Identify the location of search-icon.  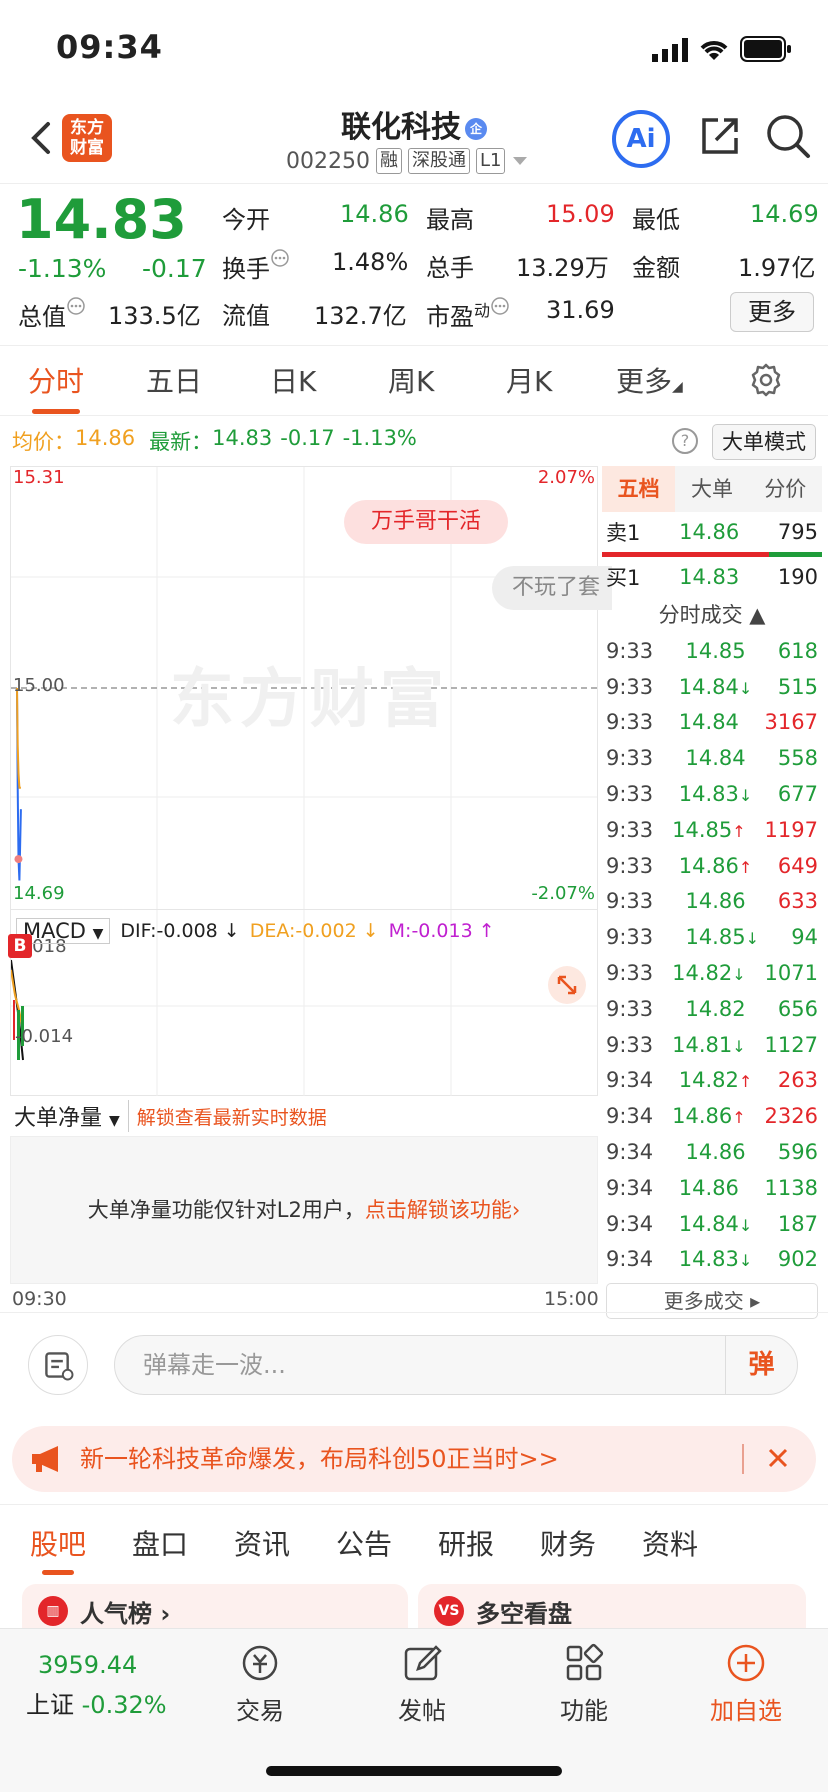
(788, 136).